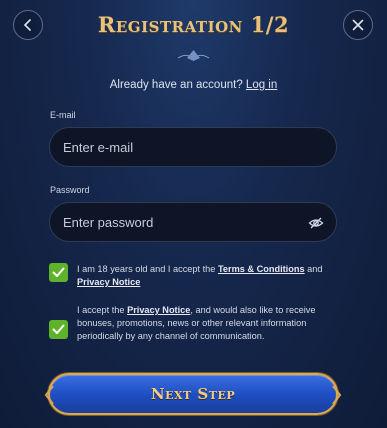 Image resolution: width=387 pixels, height=428 pixels. Describe the element at coordinates (102, 310) in the screenshot. I see `marketing-consent-text-start: I accept the` at that location.